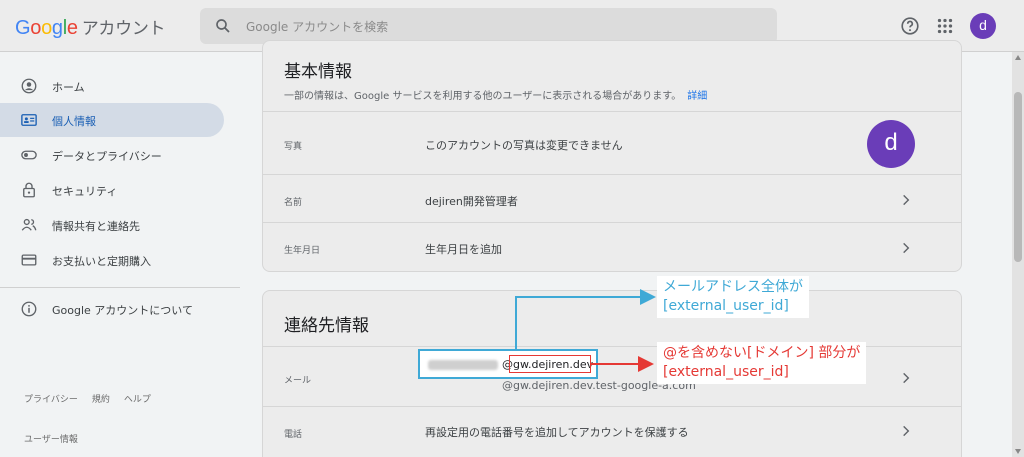  Describe the element at coordinates (557, 432) in the screenshot. I see `phone-value: 再設定用の電話番号を追加してアカウントを保護する` at that location.